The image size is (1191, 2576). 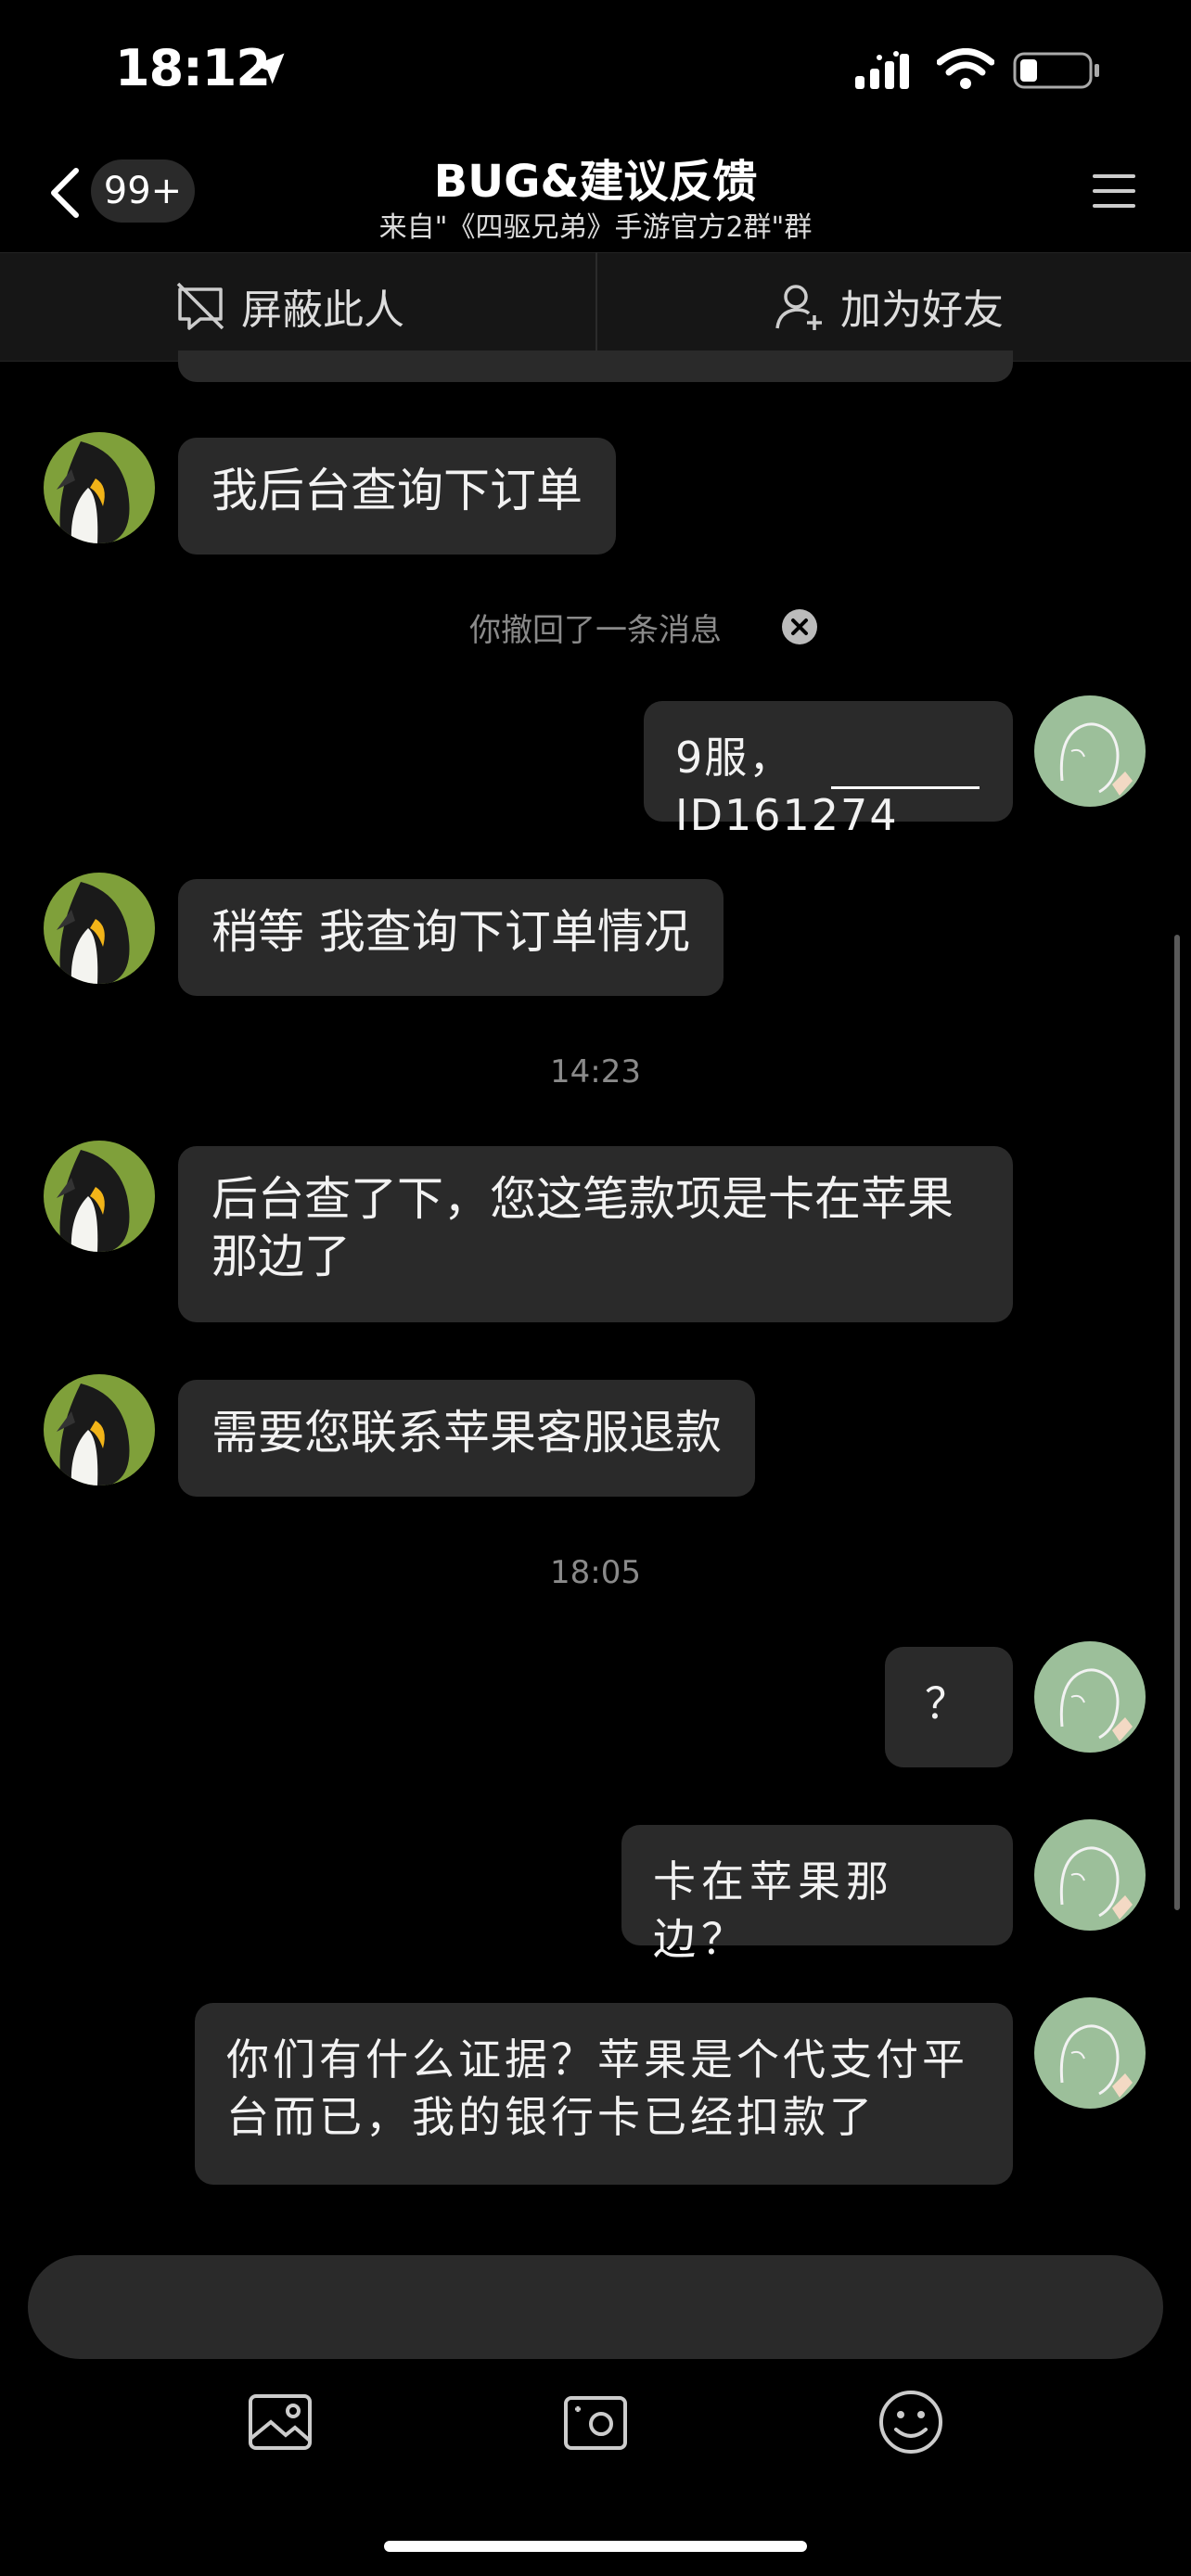 I want to click on user-message-bubble: 9服，ID161274, so click(x=829, y=770).